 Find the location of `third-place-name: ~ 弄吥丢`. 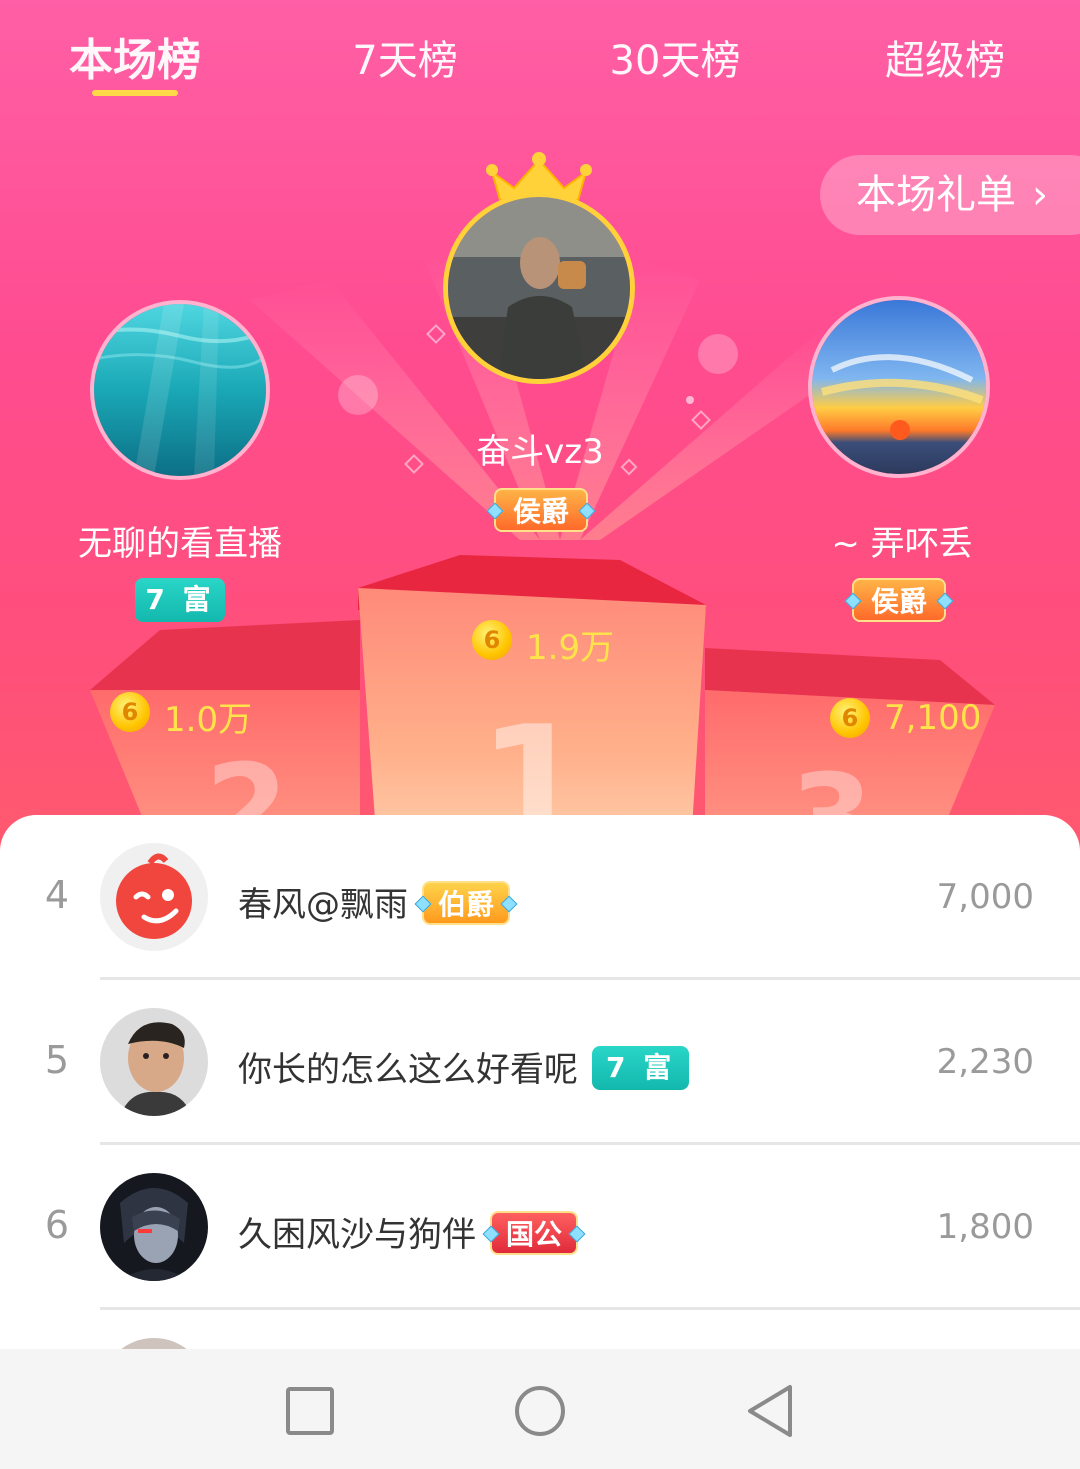

third-place-name: ~ 弄吥丢 is located at coordinates (902, 544).